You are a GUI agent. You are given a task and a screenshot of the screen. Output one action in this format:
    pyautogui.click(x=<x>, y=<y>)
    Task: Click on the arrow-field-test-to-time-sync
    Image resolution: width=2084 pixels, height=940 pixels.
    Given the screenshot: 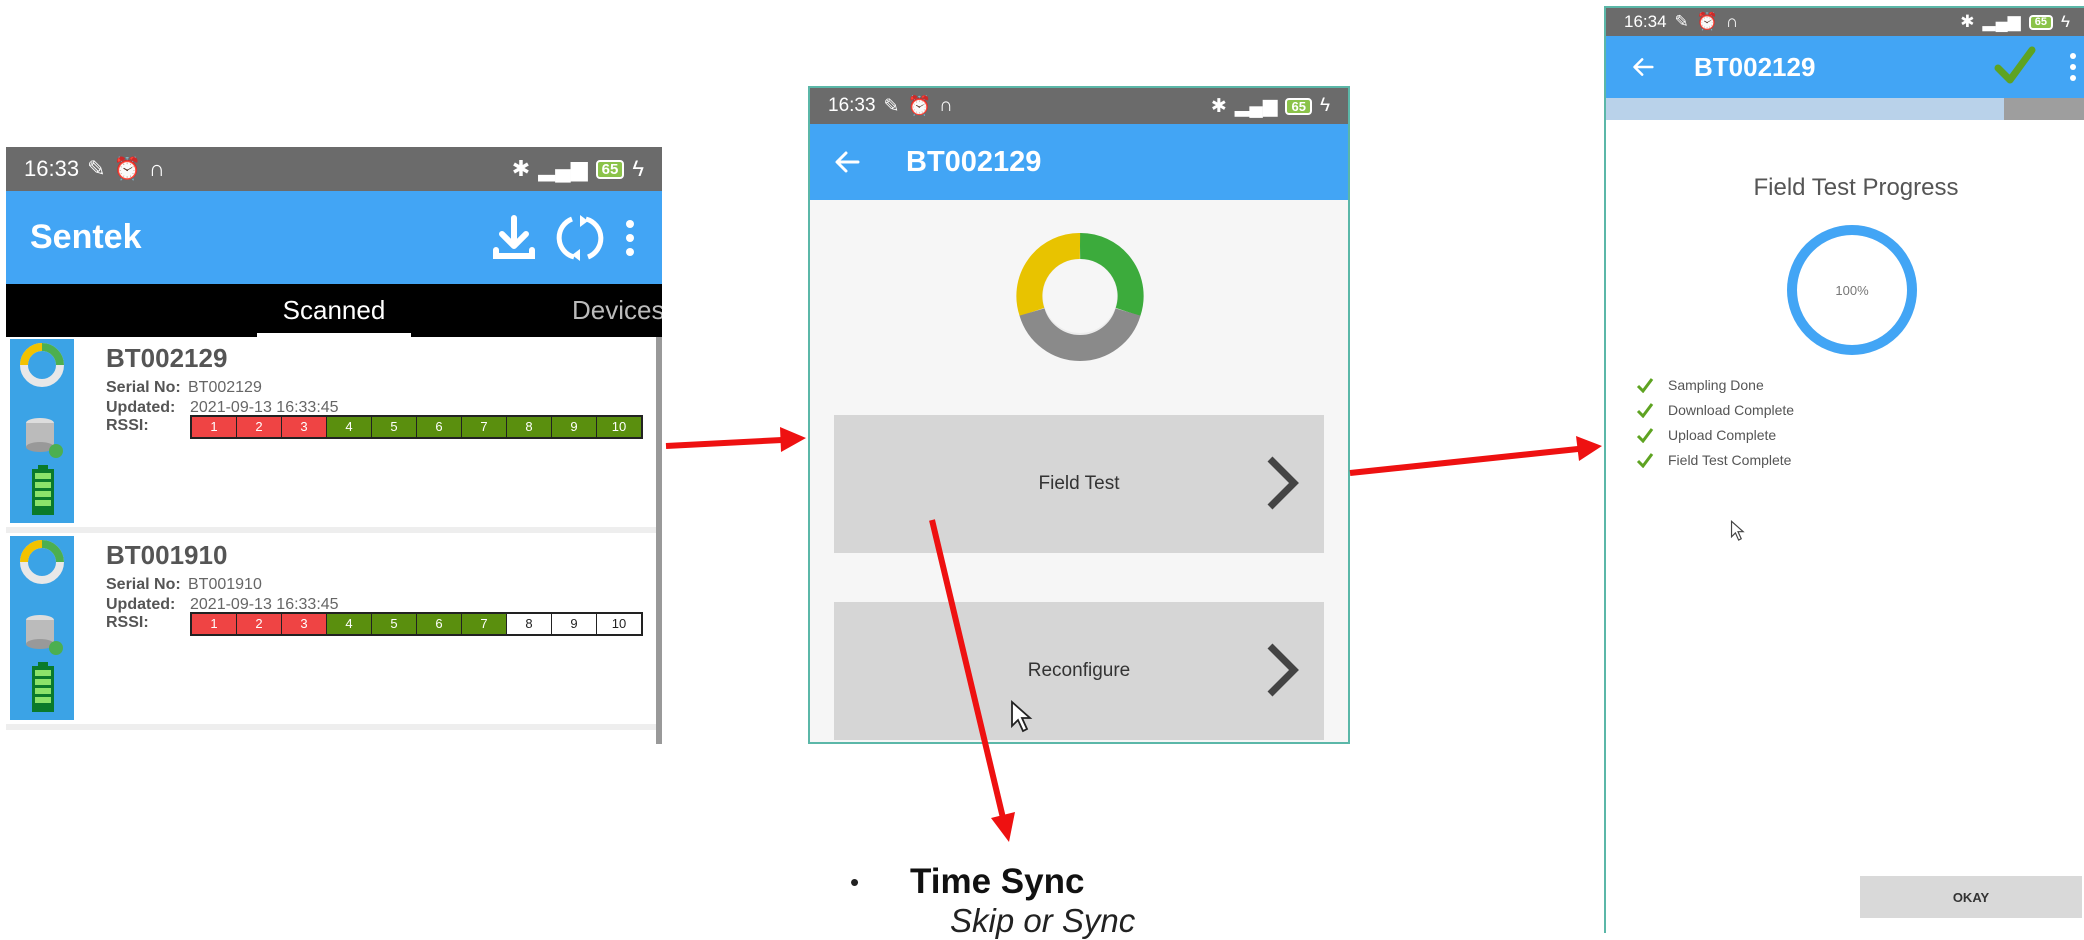 What is the action you would take?
    pyautogui.click(x=972, y=680)
    